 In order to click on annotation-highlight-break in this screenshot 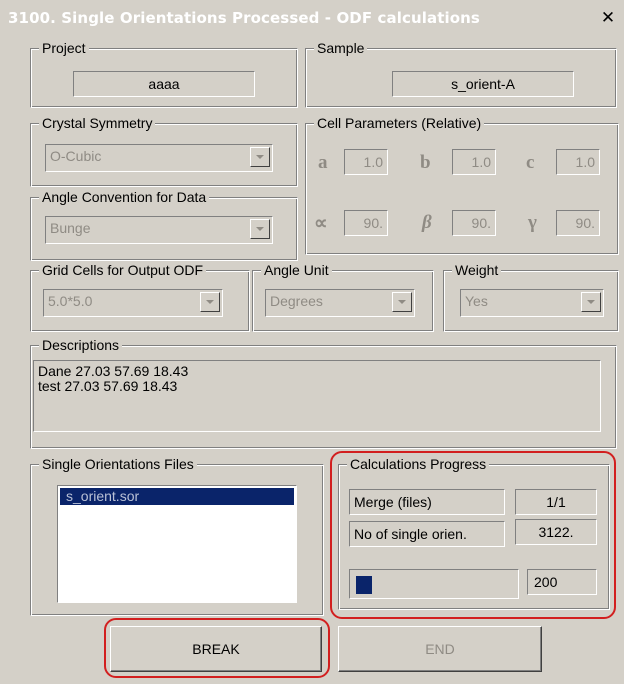, I will do `click(217, 648)`.